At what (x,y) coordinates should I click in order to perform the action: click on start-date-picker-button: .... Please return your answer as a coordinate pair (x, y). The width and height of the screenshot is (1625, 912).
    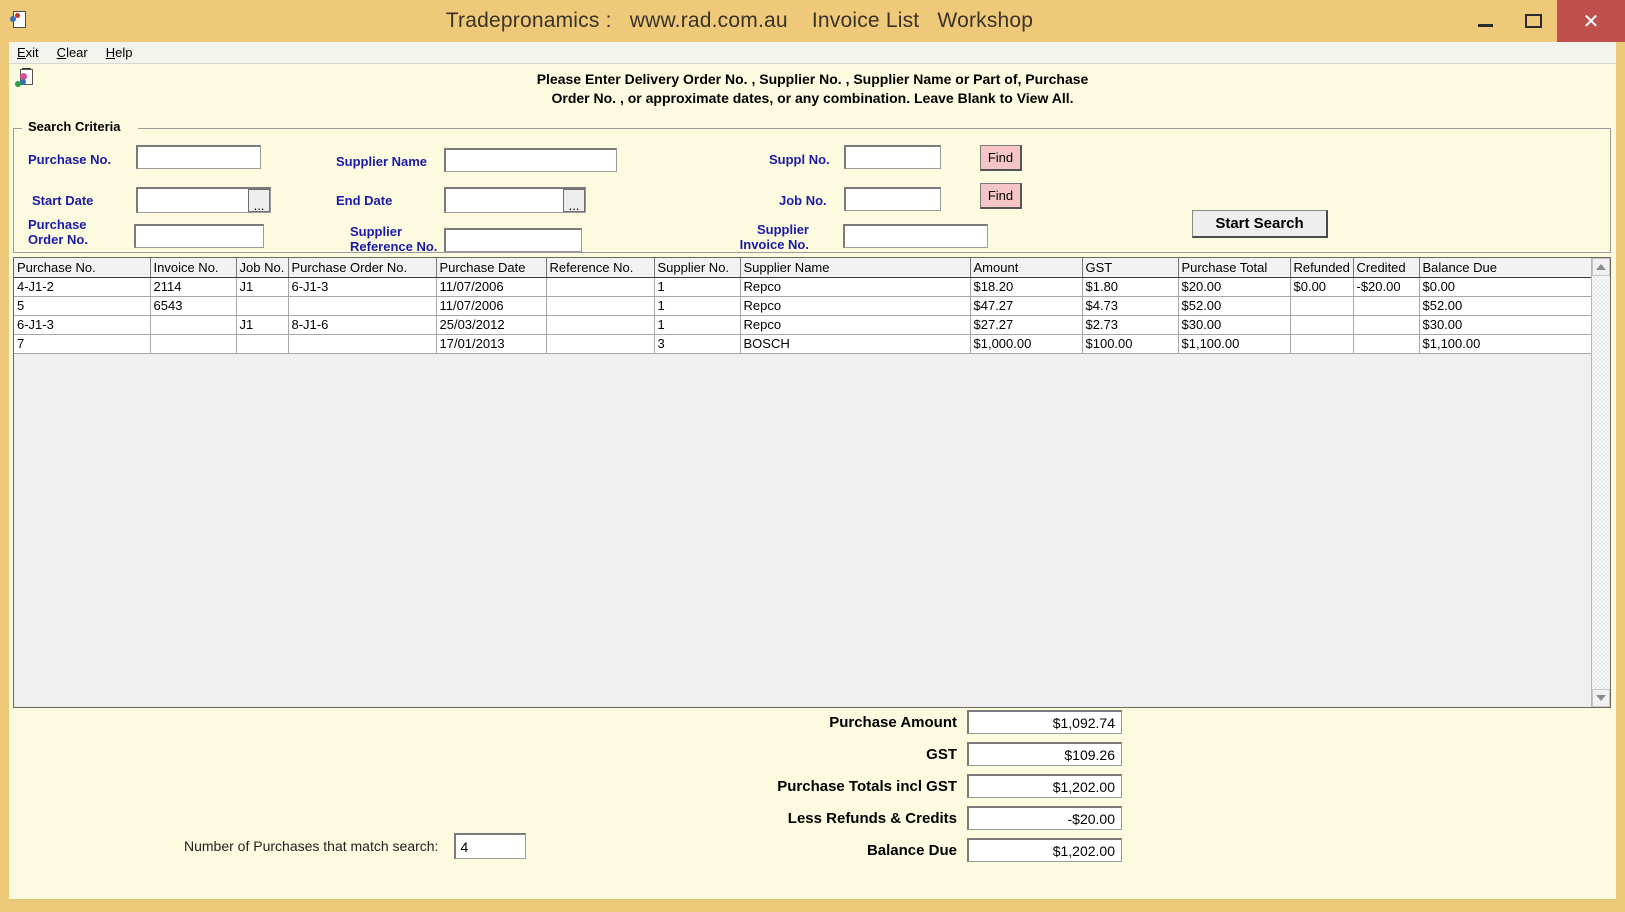
    Looking at the image, I should click on (259, 200).